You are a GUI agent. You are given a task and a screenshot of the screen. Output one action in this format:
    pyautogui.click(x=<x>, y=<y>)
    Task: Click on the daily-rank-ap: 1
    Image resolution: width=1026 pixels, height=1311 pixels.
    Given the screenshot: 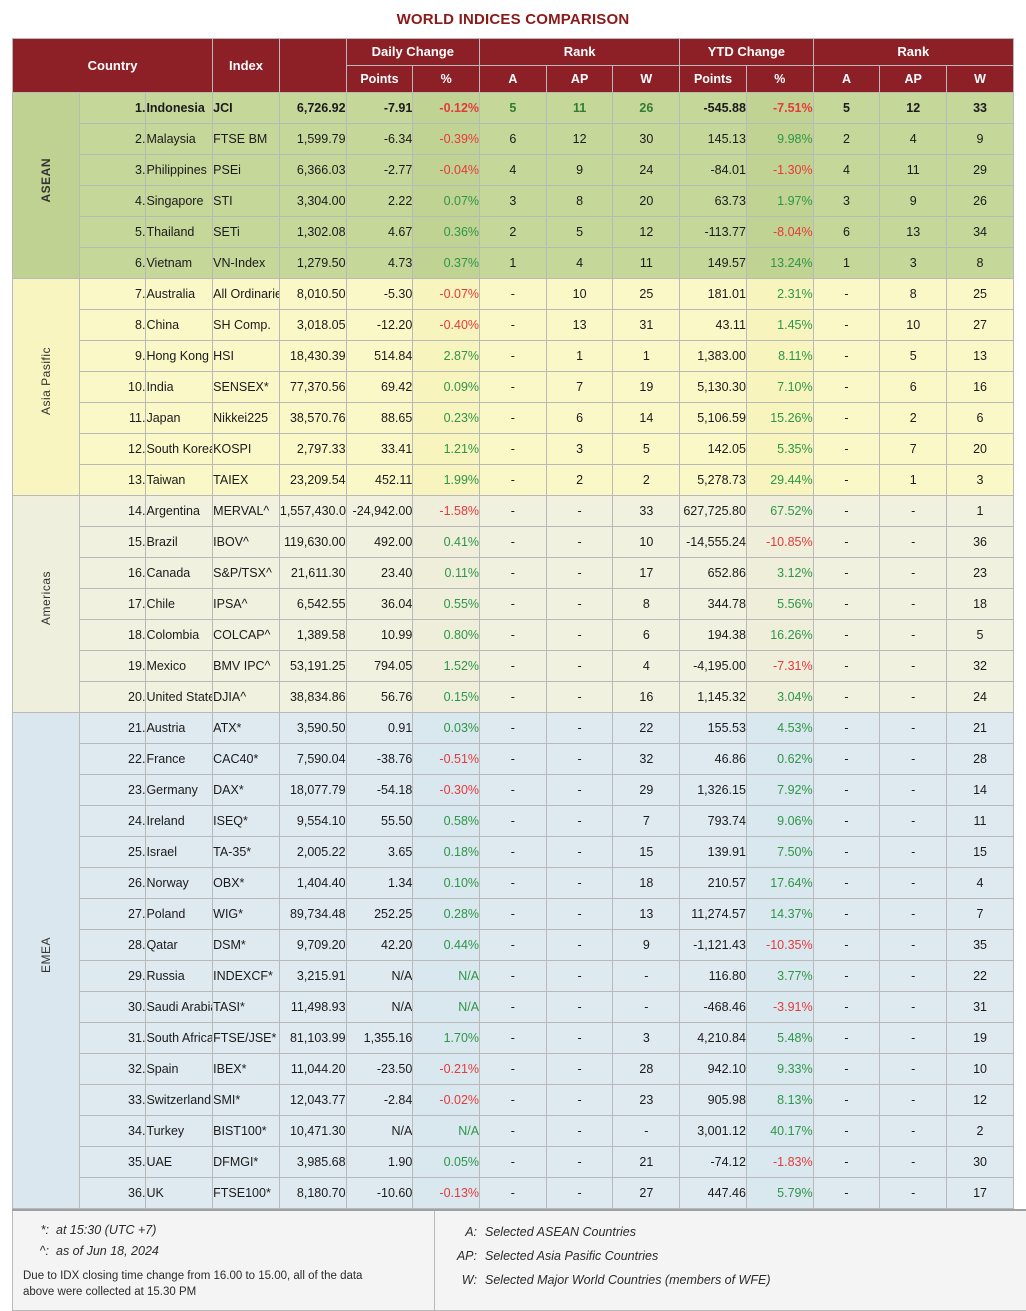 What is the action you would take?
    pyautogui.click(x=579, y=356)
    